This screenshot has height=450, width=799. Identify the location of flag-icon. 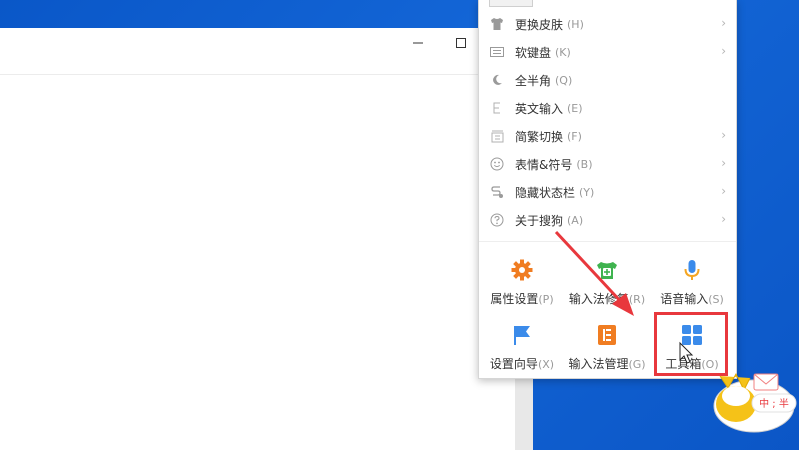
(522, 335).